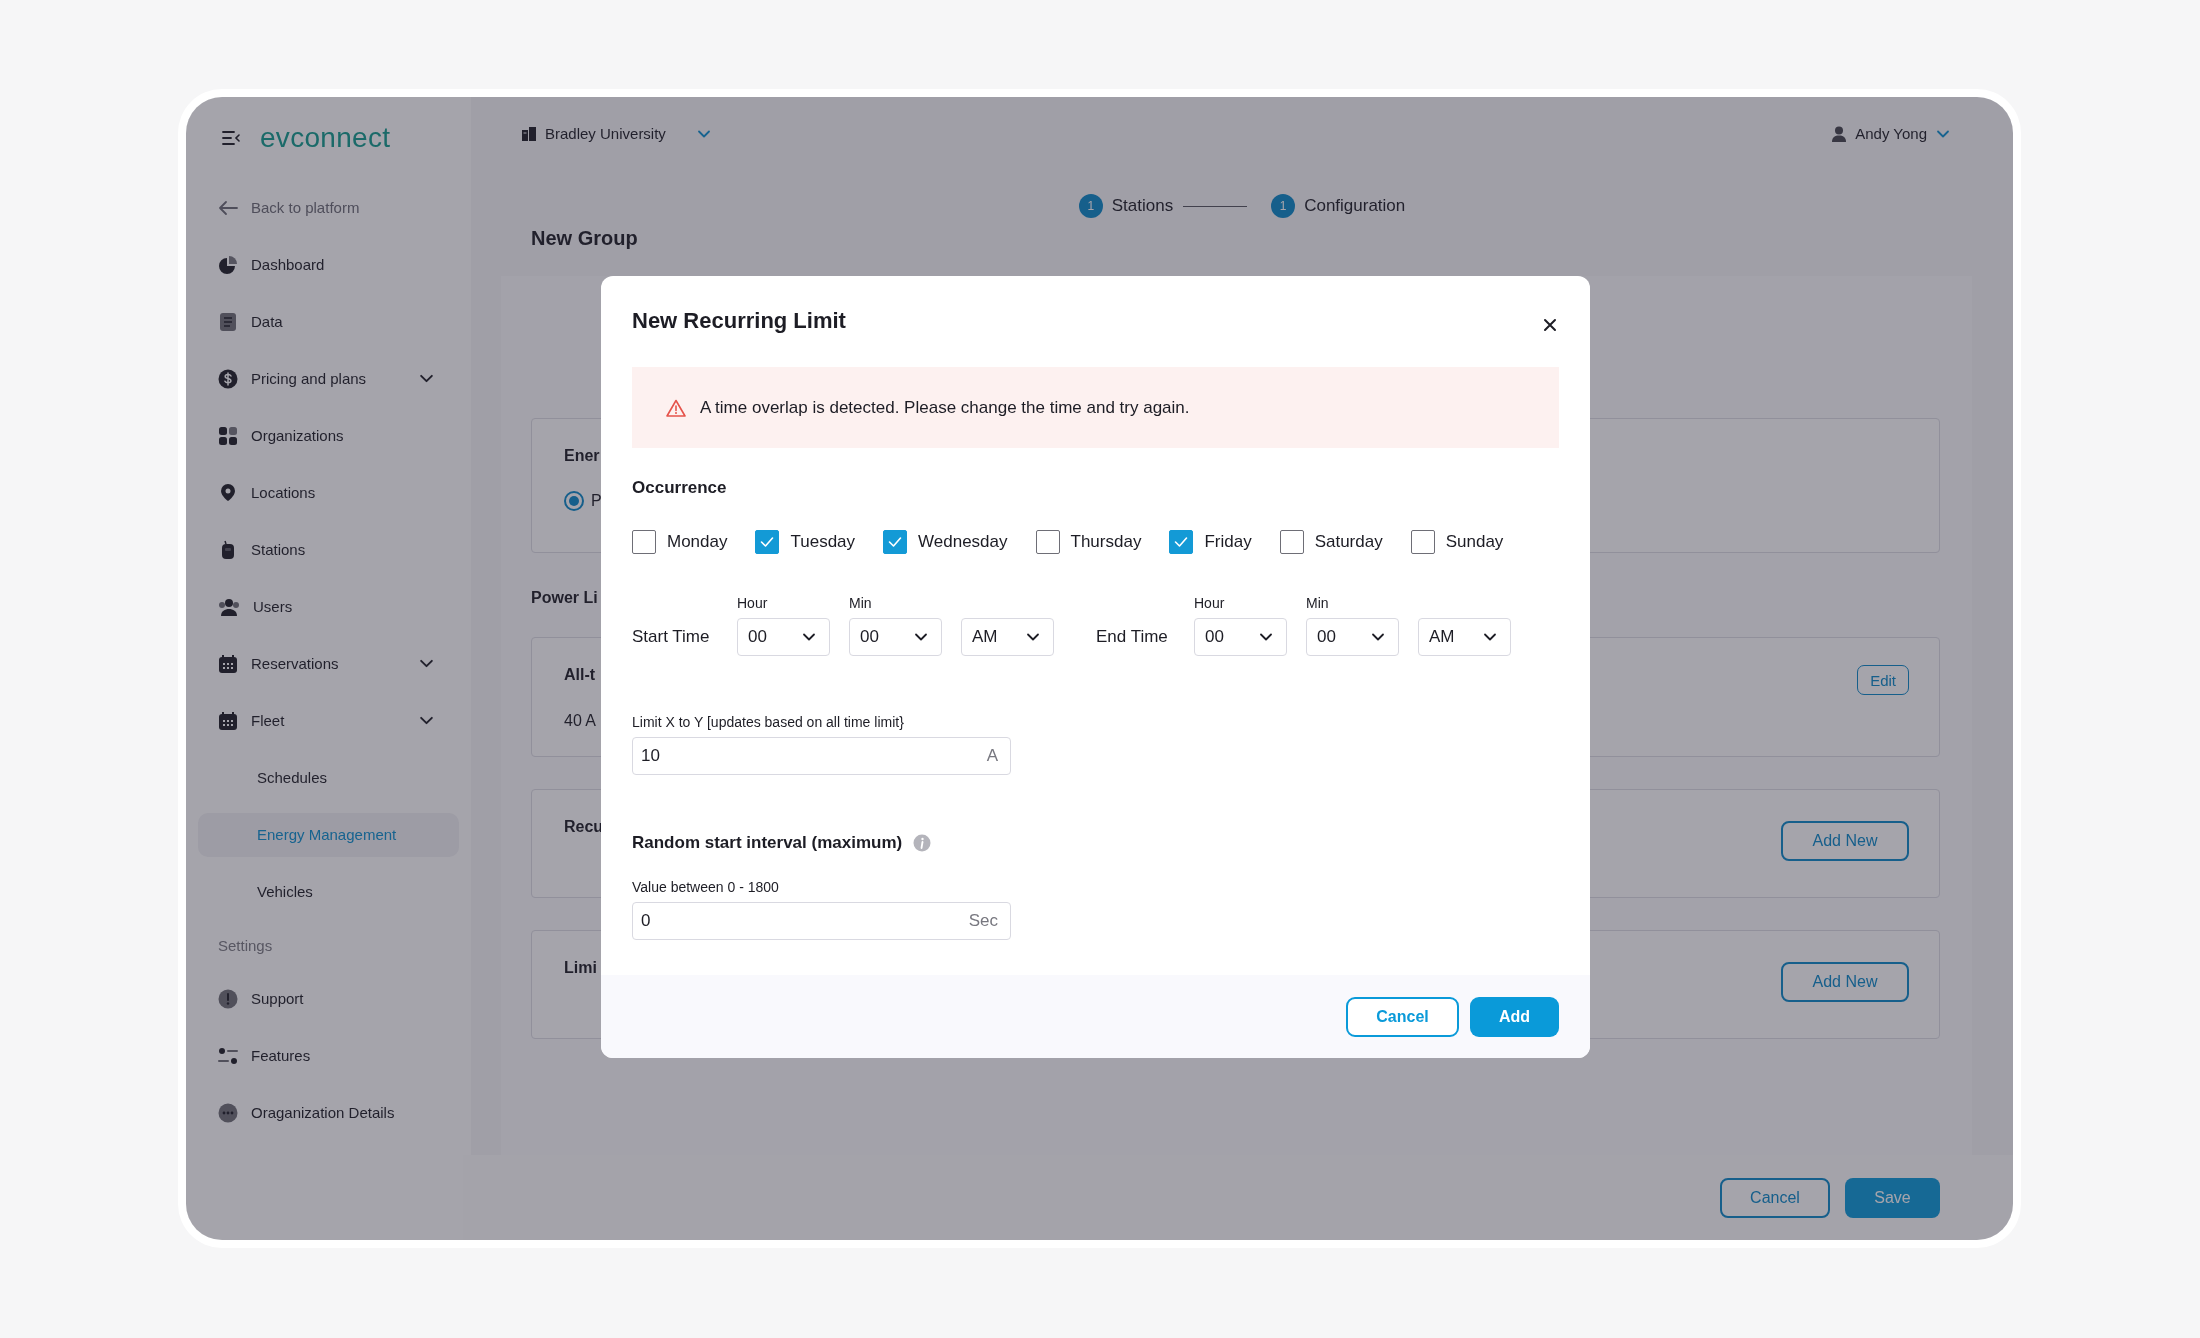  What do you see at coordinates (228, 321) in the screenshot?
I see `document-icon` at bounding box center [228, 321].